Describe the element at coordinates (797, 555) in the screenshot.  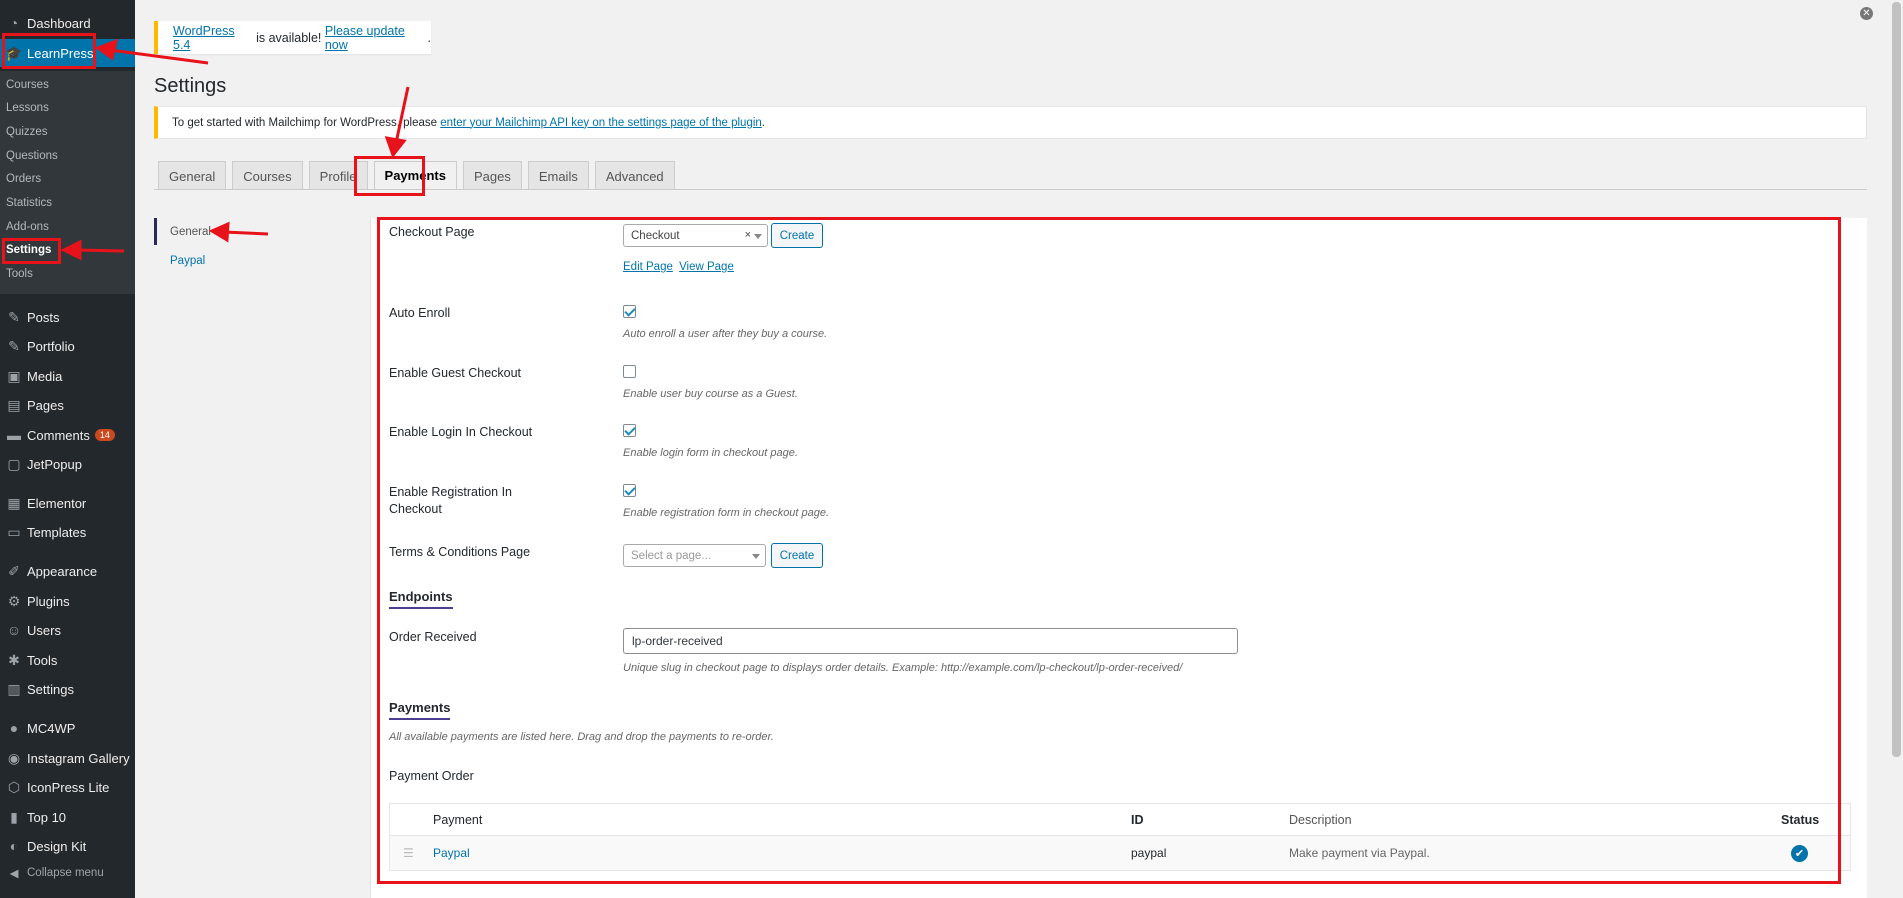
I see `create-terms-page-button: Create` at that location.